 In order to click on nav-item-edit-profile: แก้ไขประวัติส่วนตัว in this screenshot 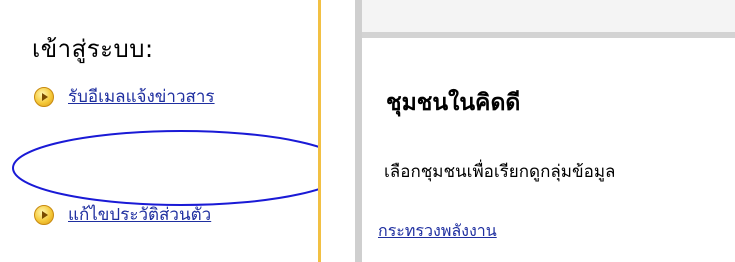, I will do `click(122, 215)`.